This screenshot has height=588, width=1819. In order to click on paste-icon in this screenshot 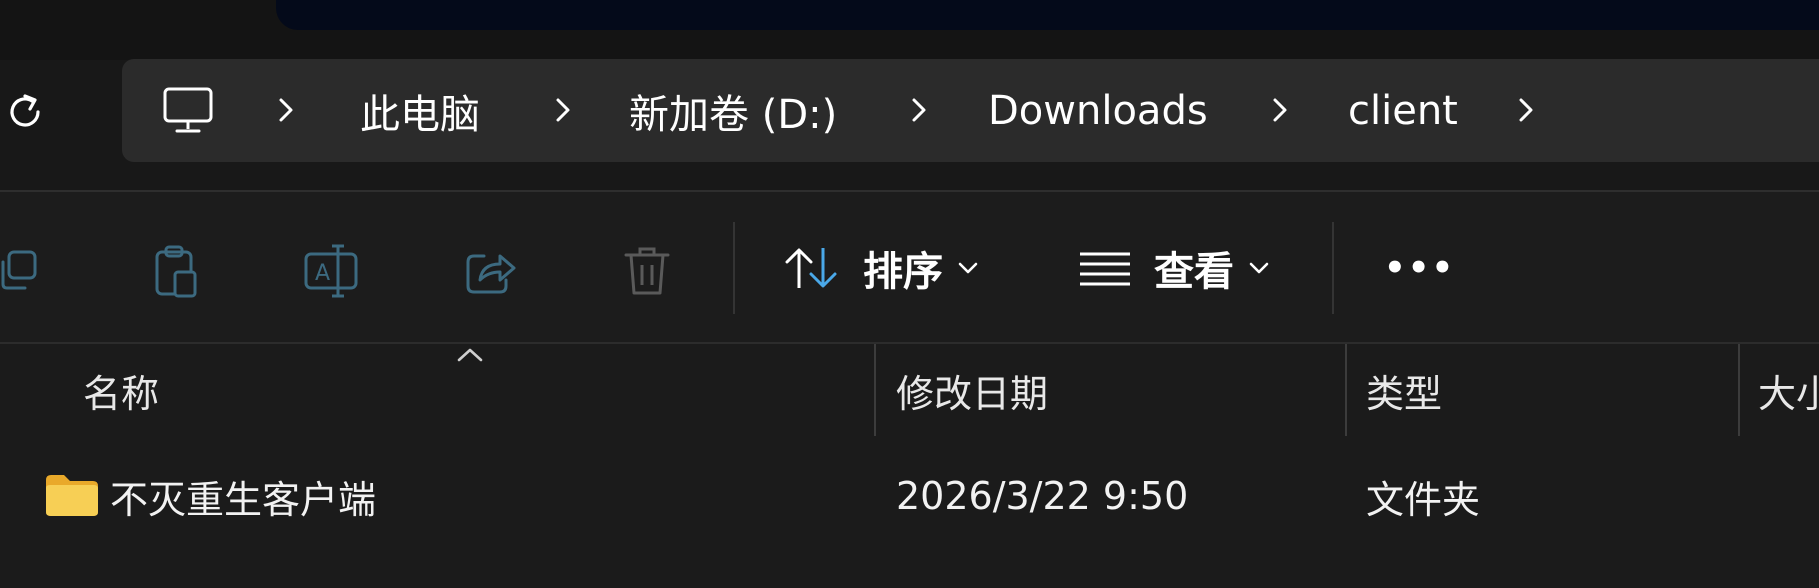, I will do `click(176, 271)`.